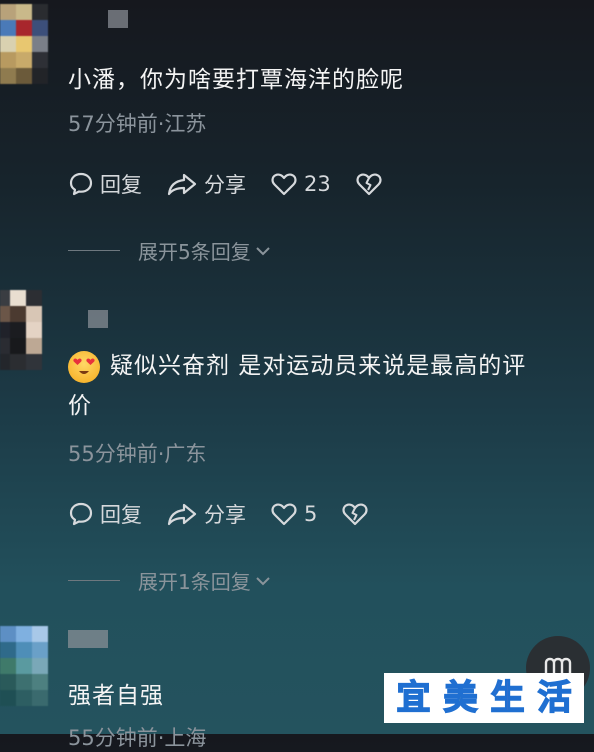  What do you see at coordinates (318, 366) in the screenshot?
I see `comment-text-line1: 疑似兴奋剂 是对运动员来说是最高的评` at bounding box center [318, 366].